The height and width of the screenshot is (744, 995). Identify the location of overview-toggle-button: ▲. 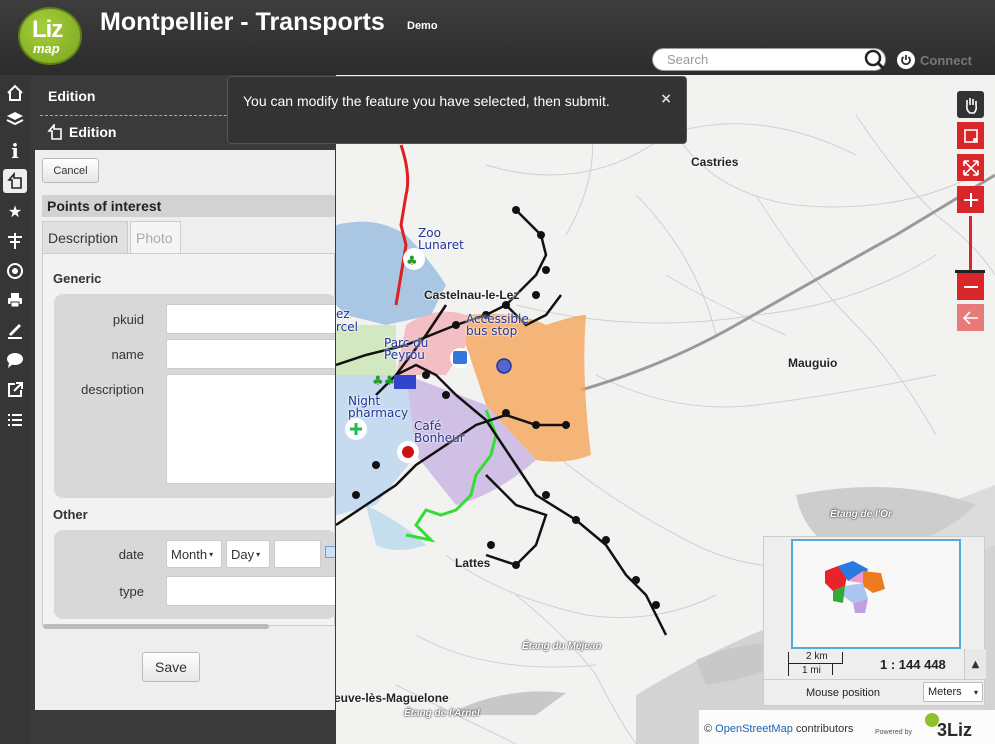
(975, 664).